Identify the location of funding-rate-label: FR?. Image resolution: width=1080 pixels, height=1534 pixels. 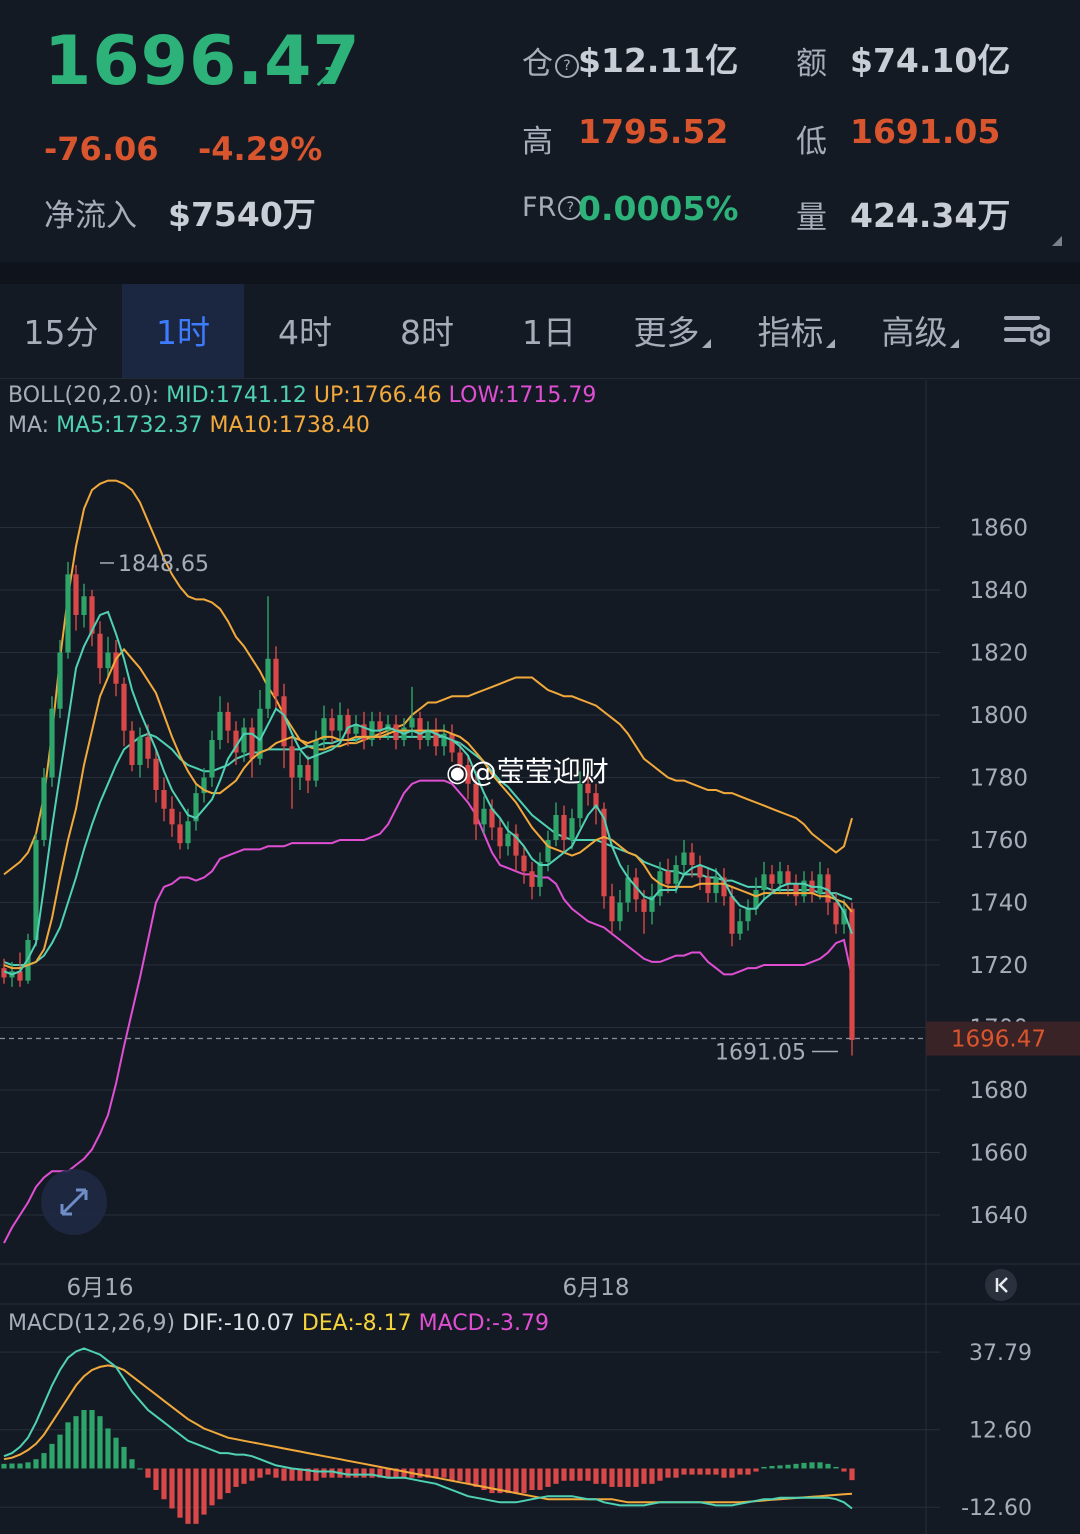
(552, 207).